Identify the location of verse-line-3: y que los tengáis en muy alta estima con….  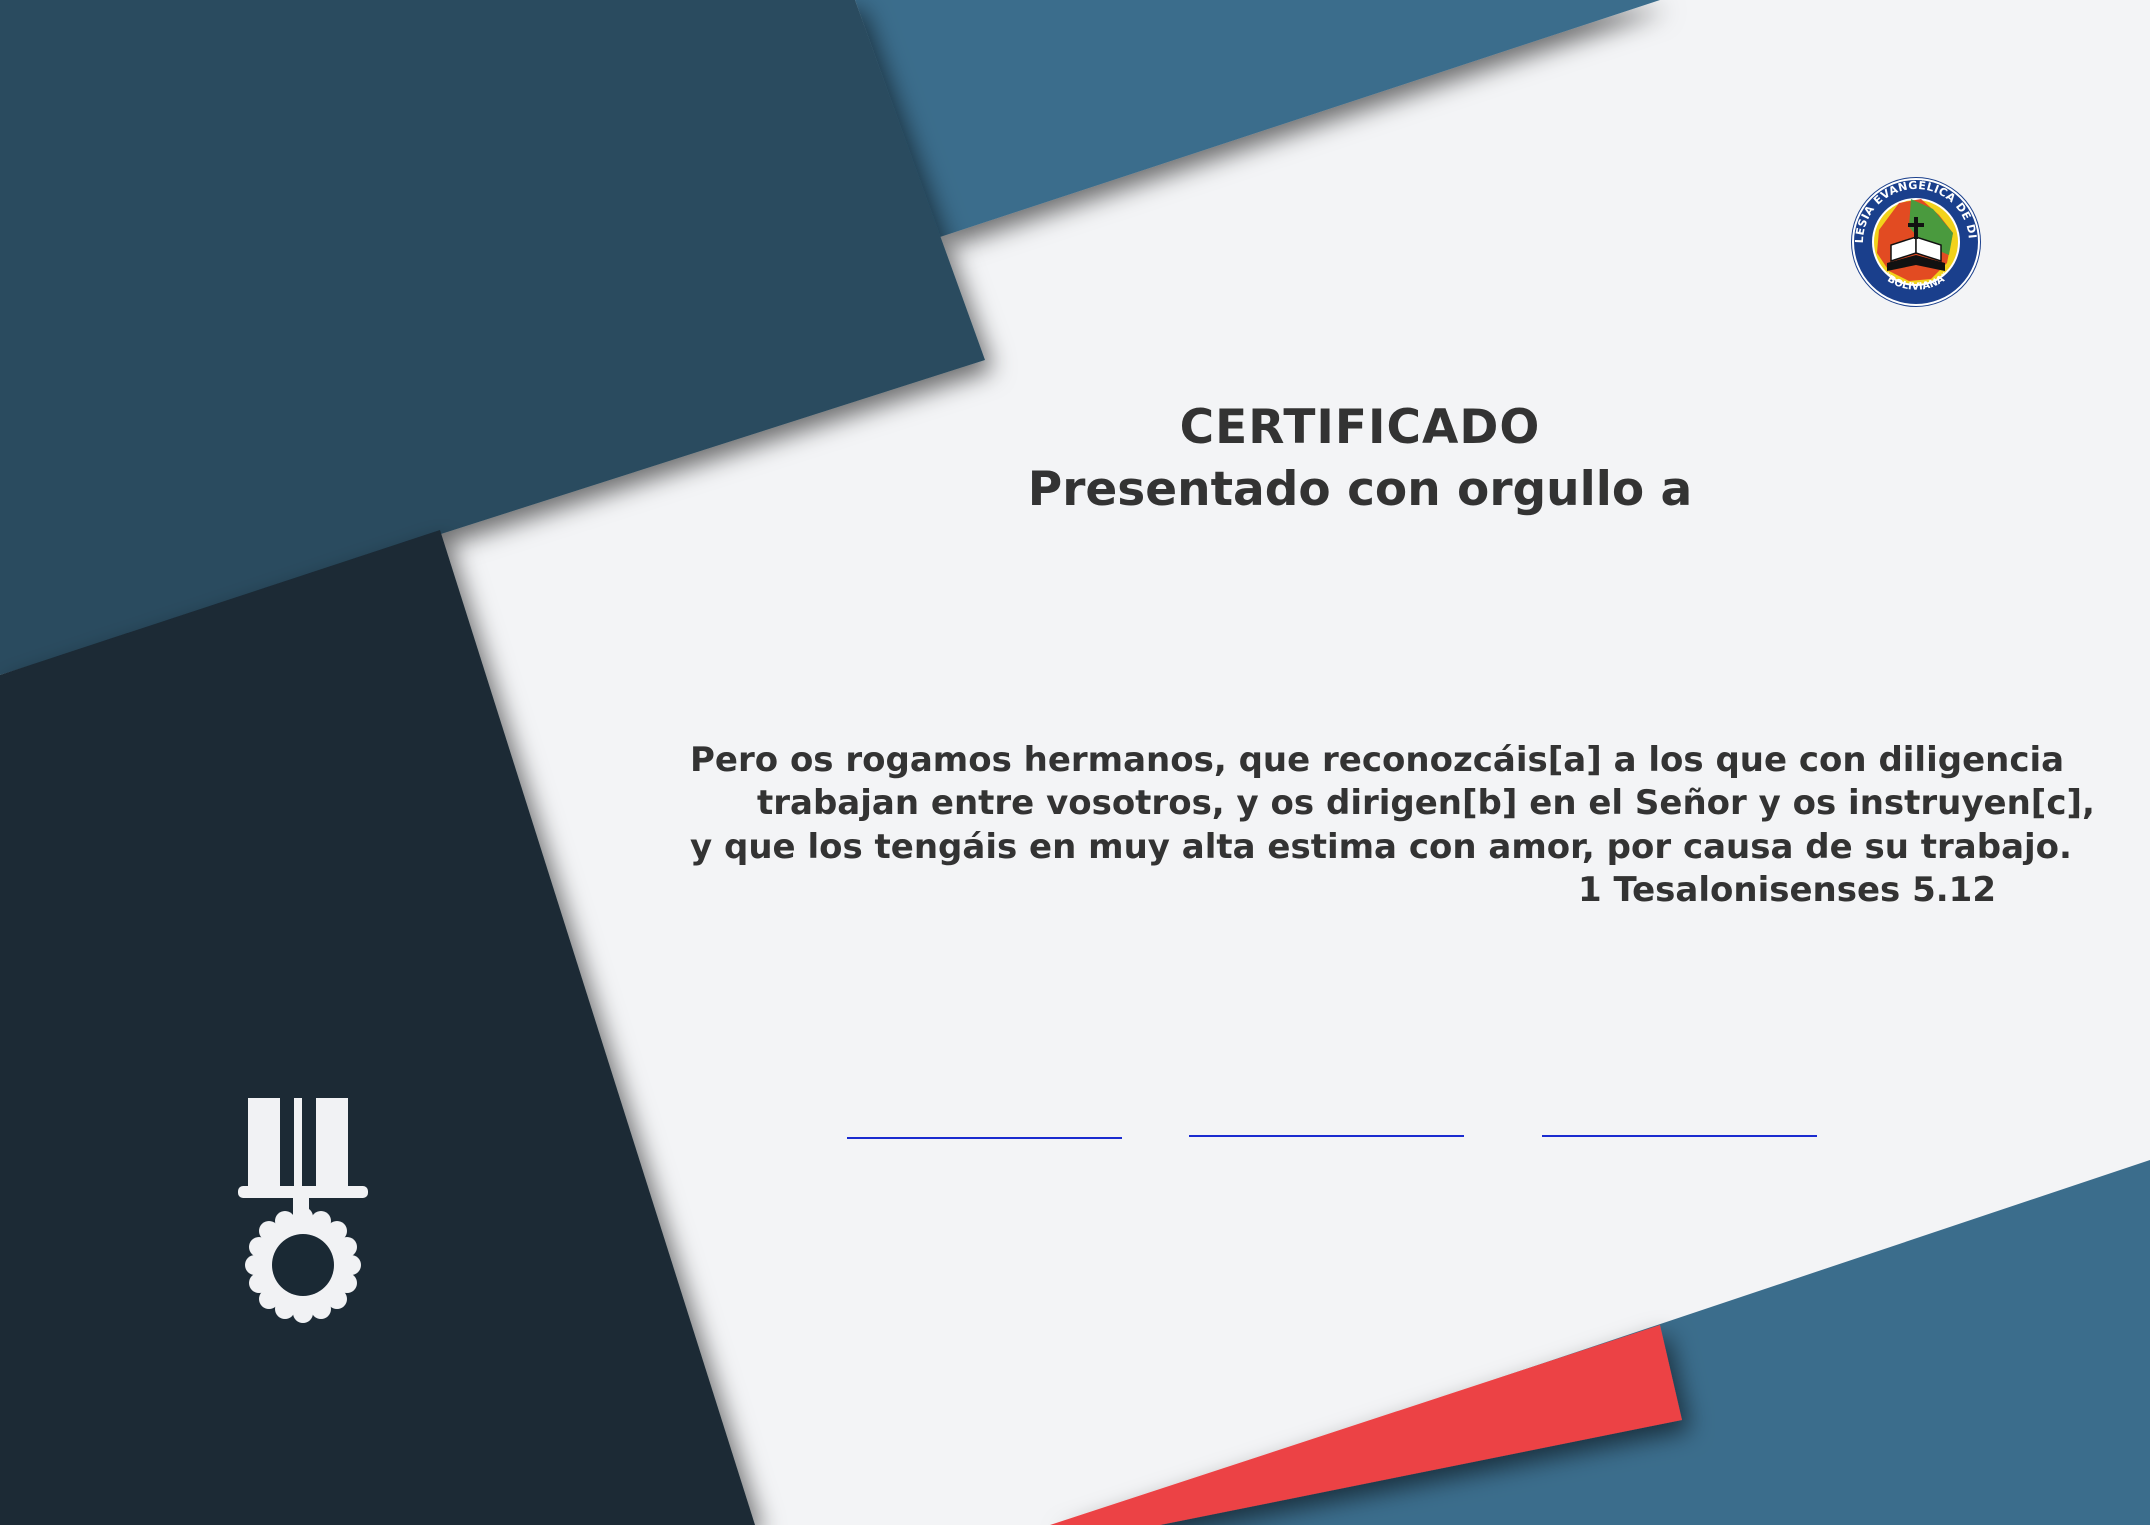
(1381, 847).